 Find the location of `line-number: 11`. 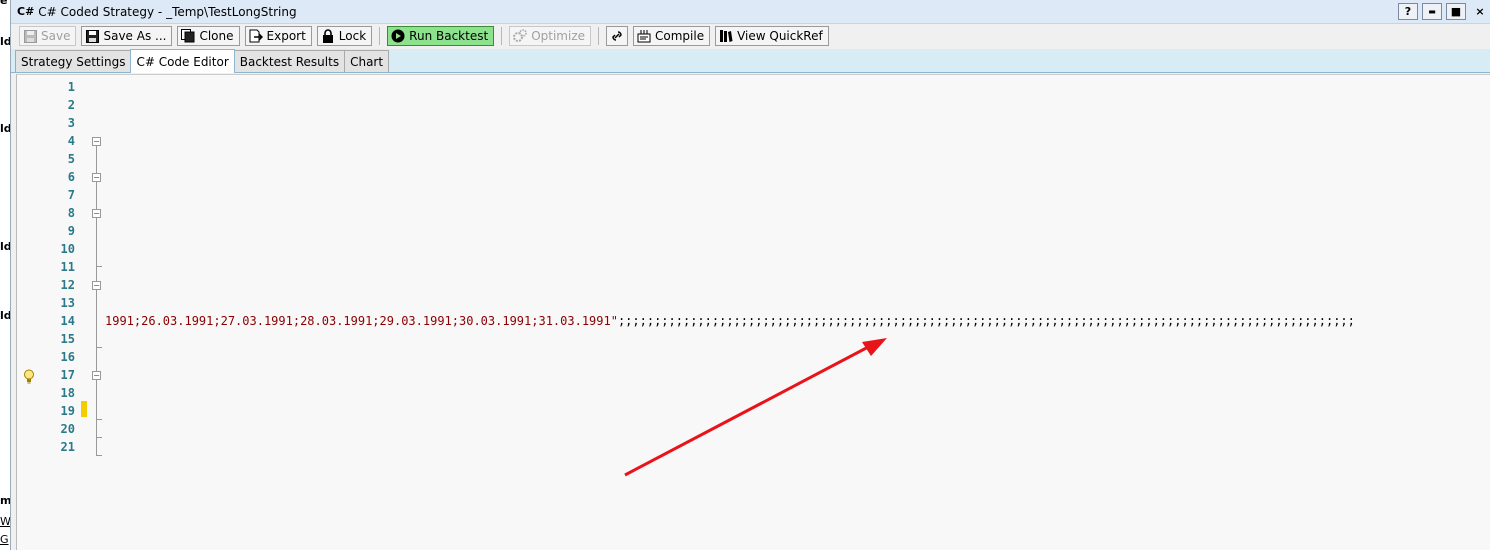

line-number: 11 is located at coordinates (67, 267).